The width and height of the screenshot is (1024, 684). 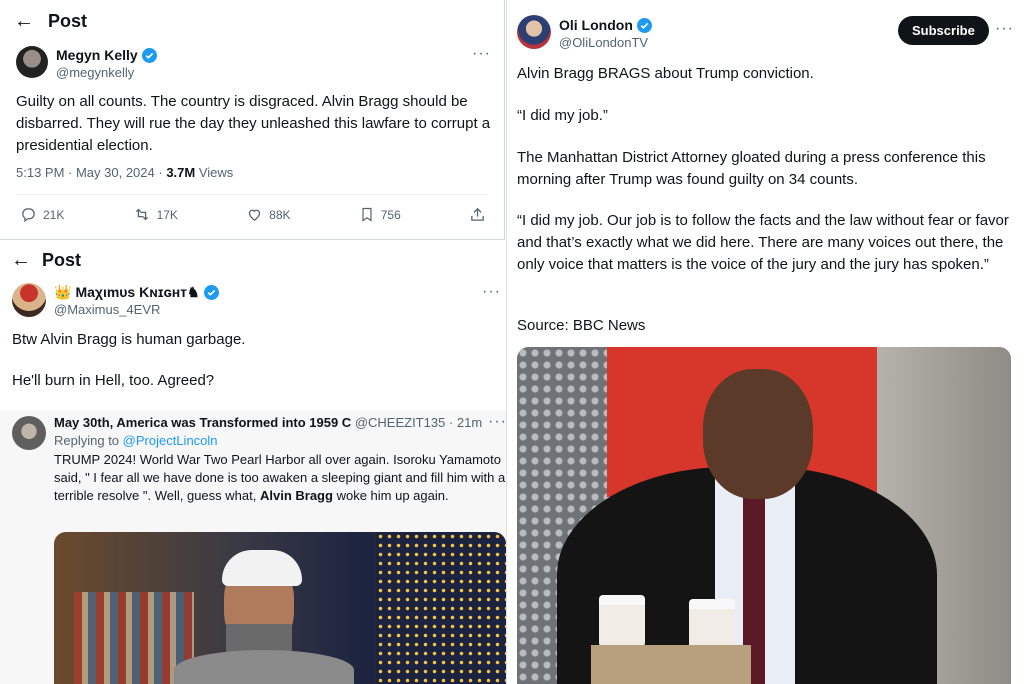 What do you see at coordinates (943, 30) in the screenshot?
I see `subscribe-button: Subscribe` at bounding box center [943, 30].